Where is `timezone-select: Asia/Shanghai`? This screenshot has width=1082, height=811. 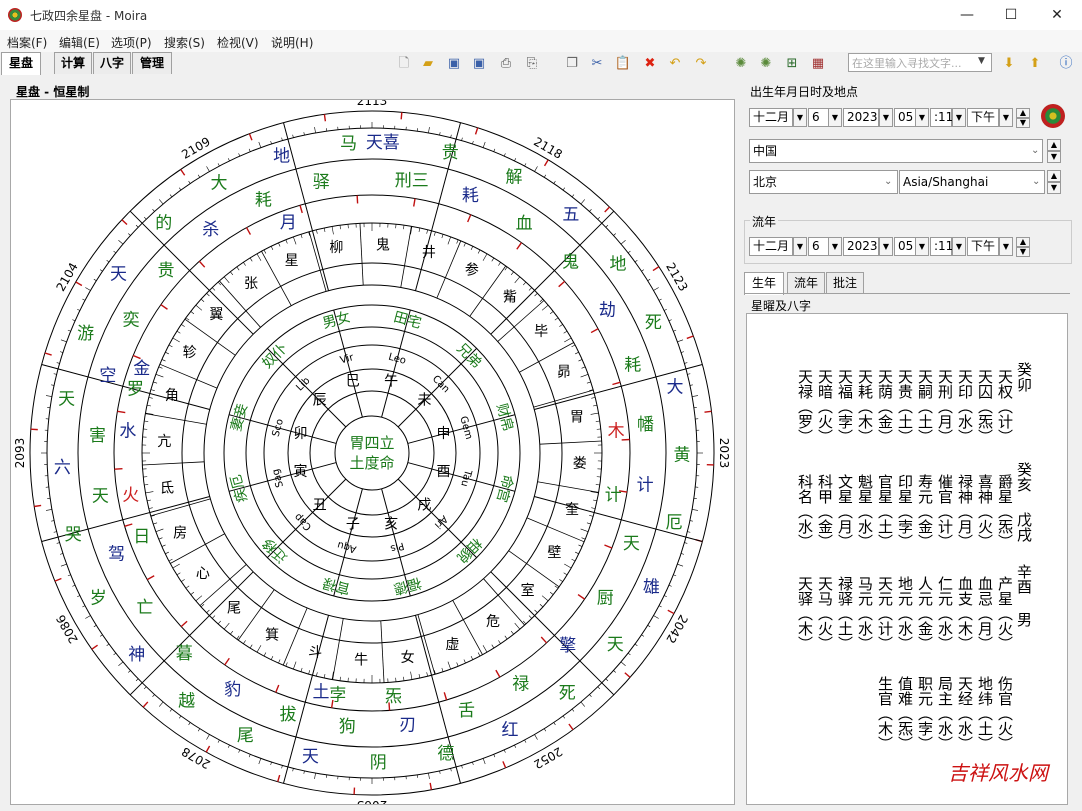 timezone-select: Asia/Shanghai is located at coordinates (972, 182).